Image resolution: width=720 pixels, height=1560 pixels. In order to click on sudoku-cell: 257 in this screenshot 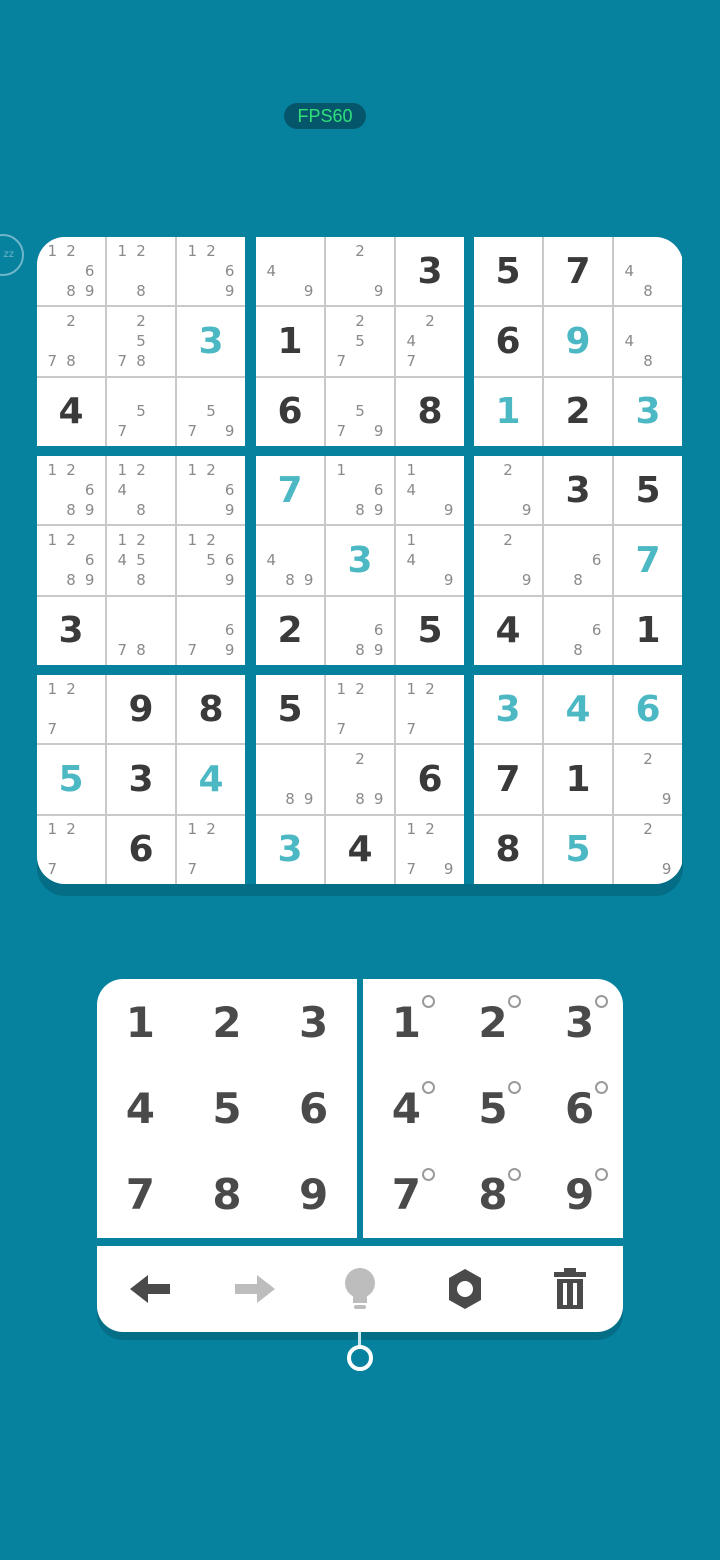, I will do `click(360, 341)`.